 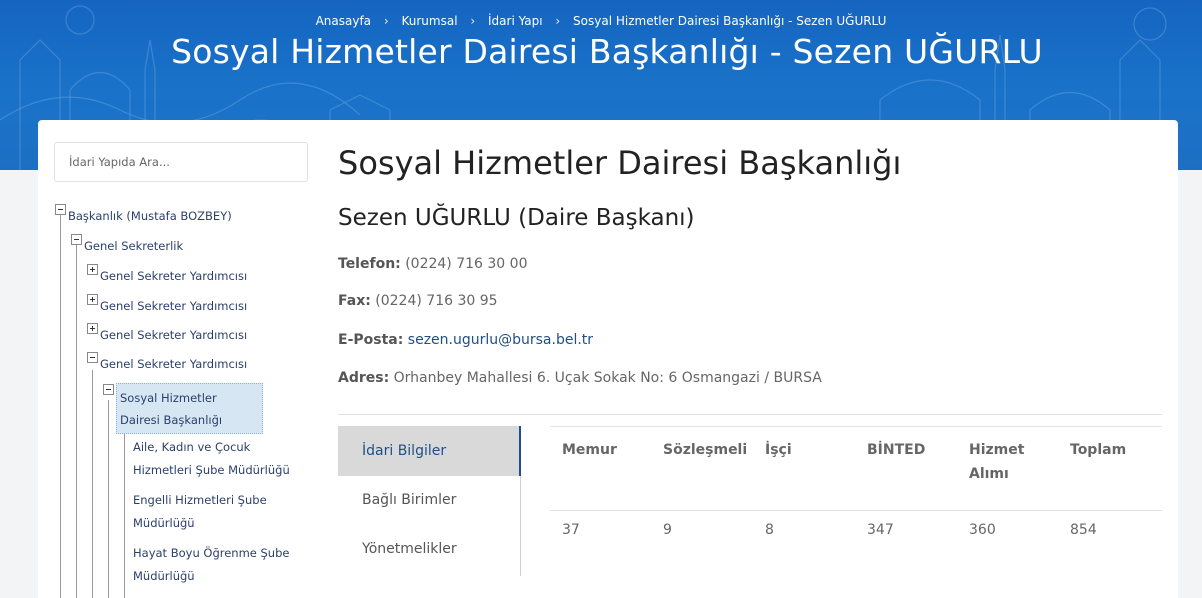 I want to click on breadcrumb-admin-structure: İdari Yapı, so click(x=515, y=21).